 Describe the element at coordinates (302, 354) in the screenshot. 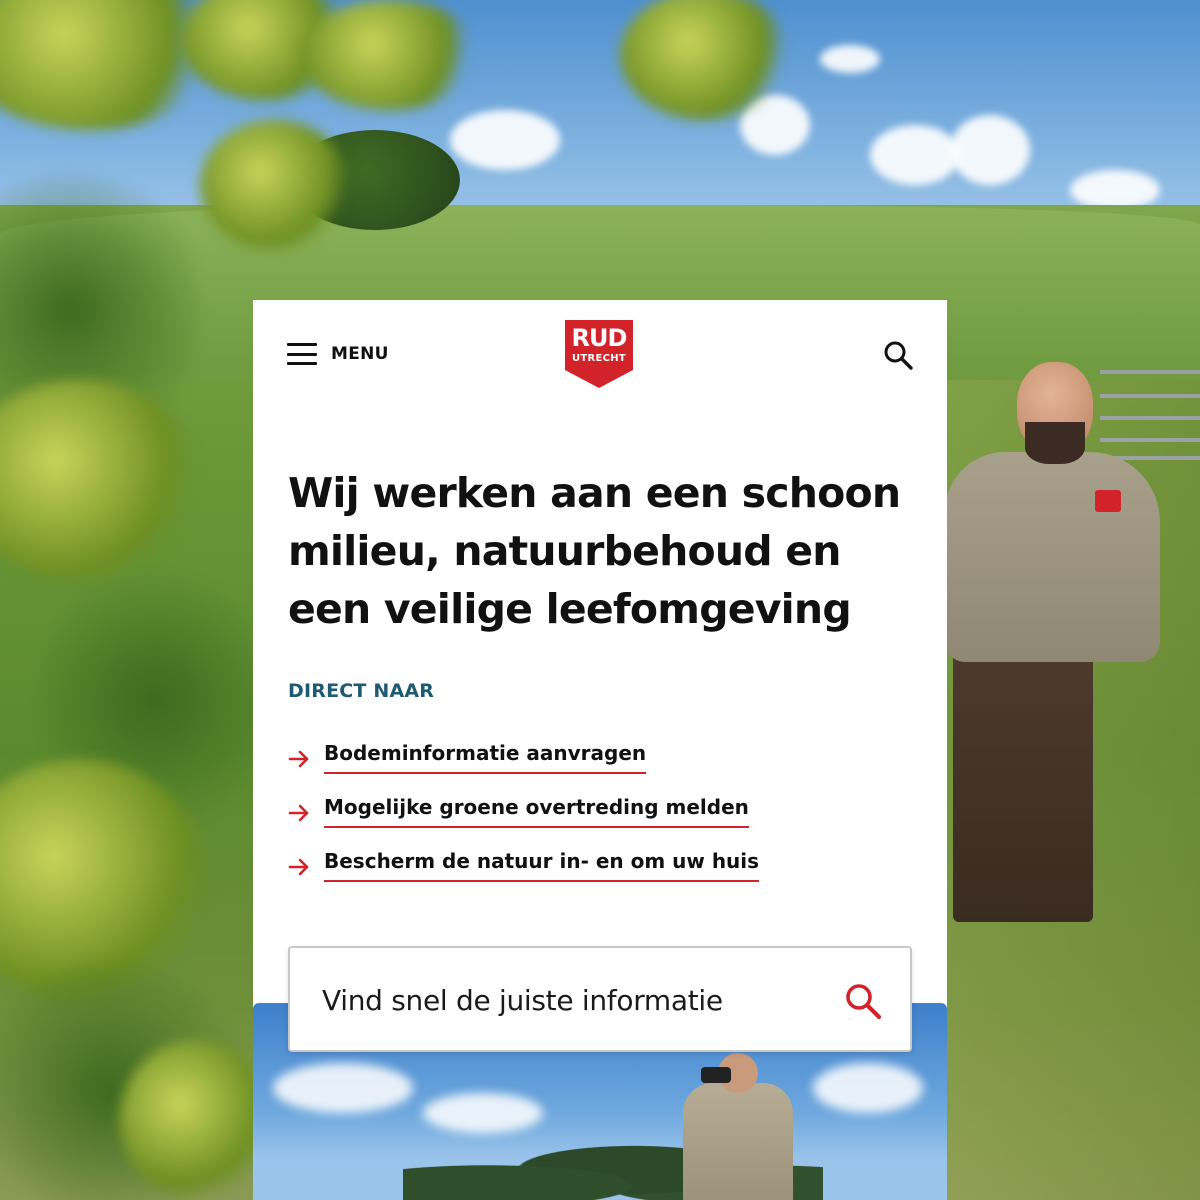

I see `hamburger-icon` at that location.